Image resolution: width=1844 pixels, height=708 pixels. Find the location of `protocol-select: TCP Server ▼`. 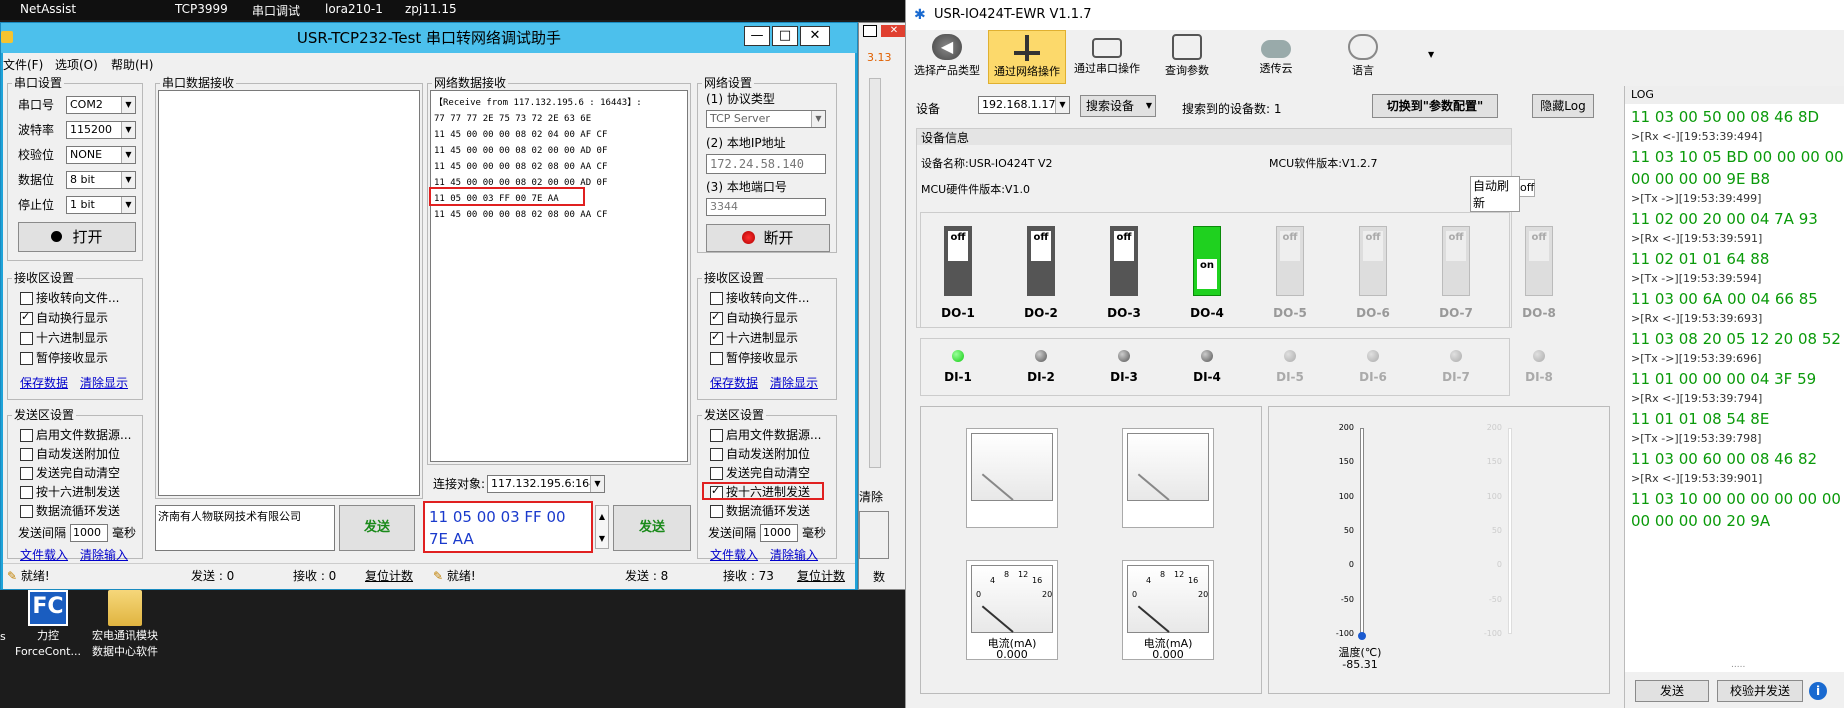

protocol-select: TCP Server ▼ is located at coordinates (766, 119).